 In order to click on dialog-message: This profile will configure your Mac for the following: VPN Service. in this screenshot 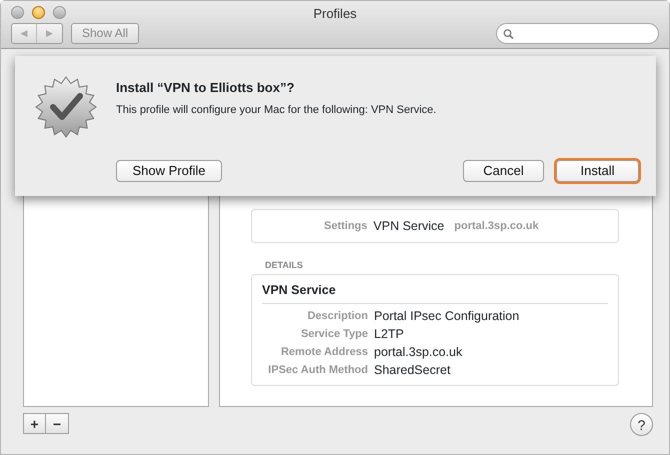, I will do `click(276, 110)`.